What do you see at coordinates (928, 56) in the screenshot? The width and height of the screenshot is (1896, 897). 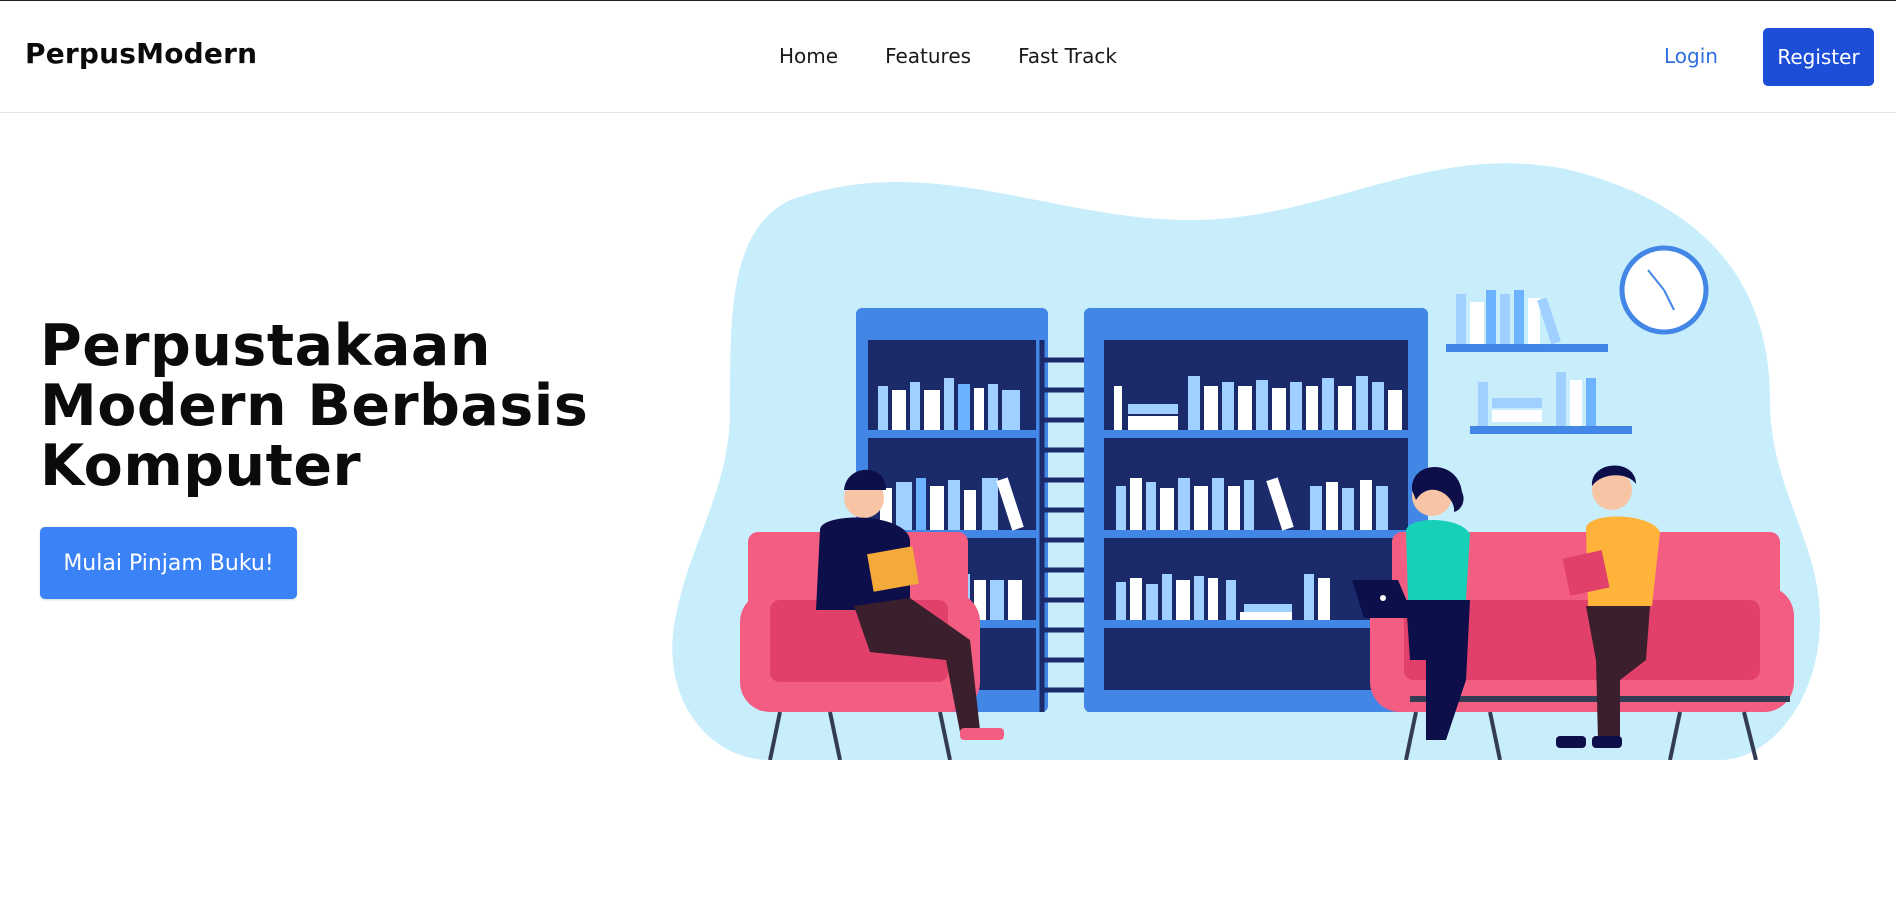 I see `nav-link-features: Features` at bounding box center [928, 56].